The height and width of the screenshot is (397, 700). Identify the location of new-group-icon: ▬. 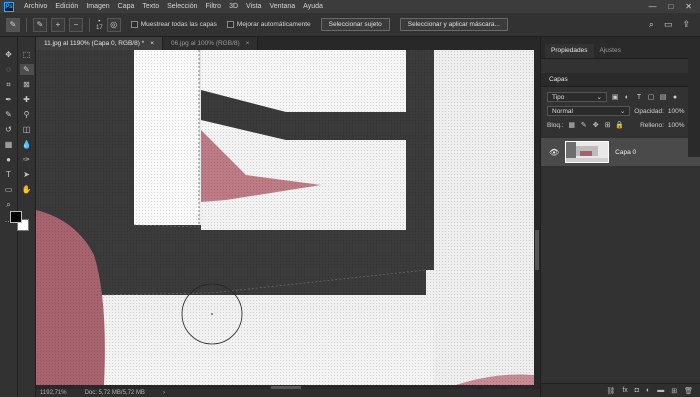
(660, 390).